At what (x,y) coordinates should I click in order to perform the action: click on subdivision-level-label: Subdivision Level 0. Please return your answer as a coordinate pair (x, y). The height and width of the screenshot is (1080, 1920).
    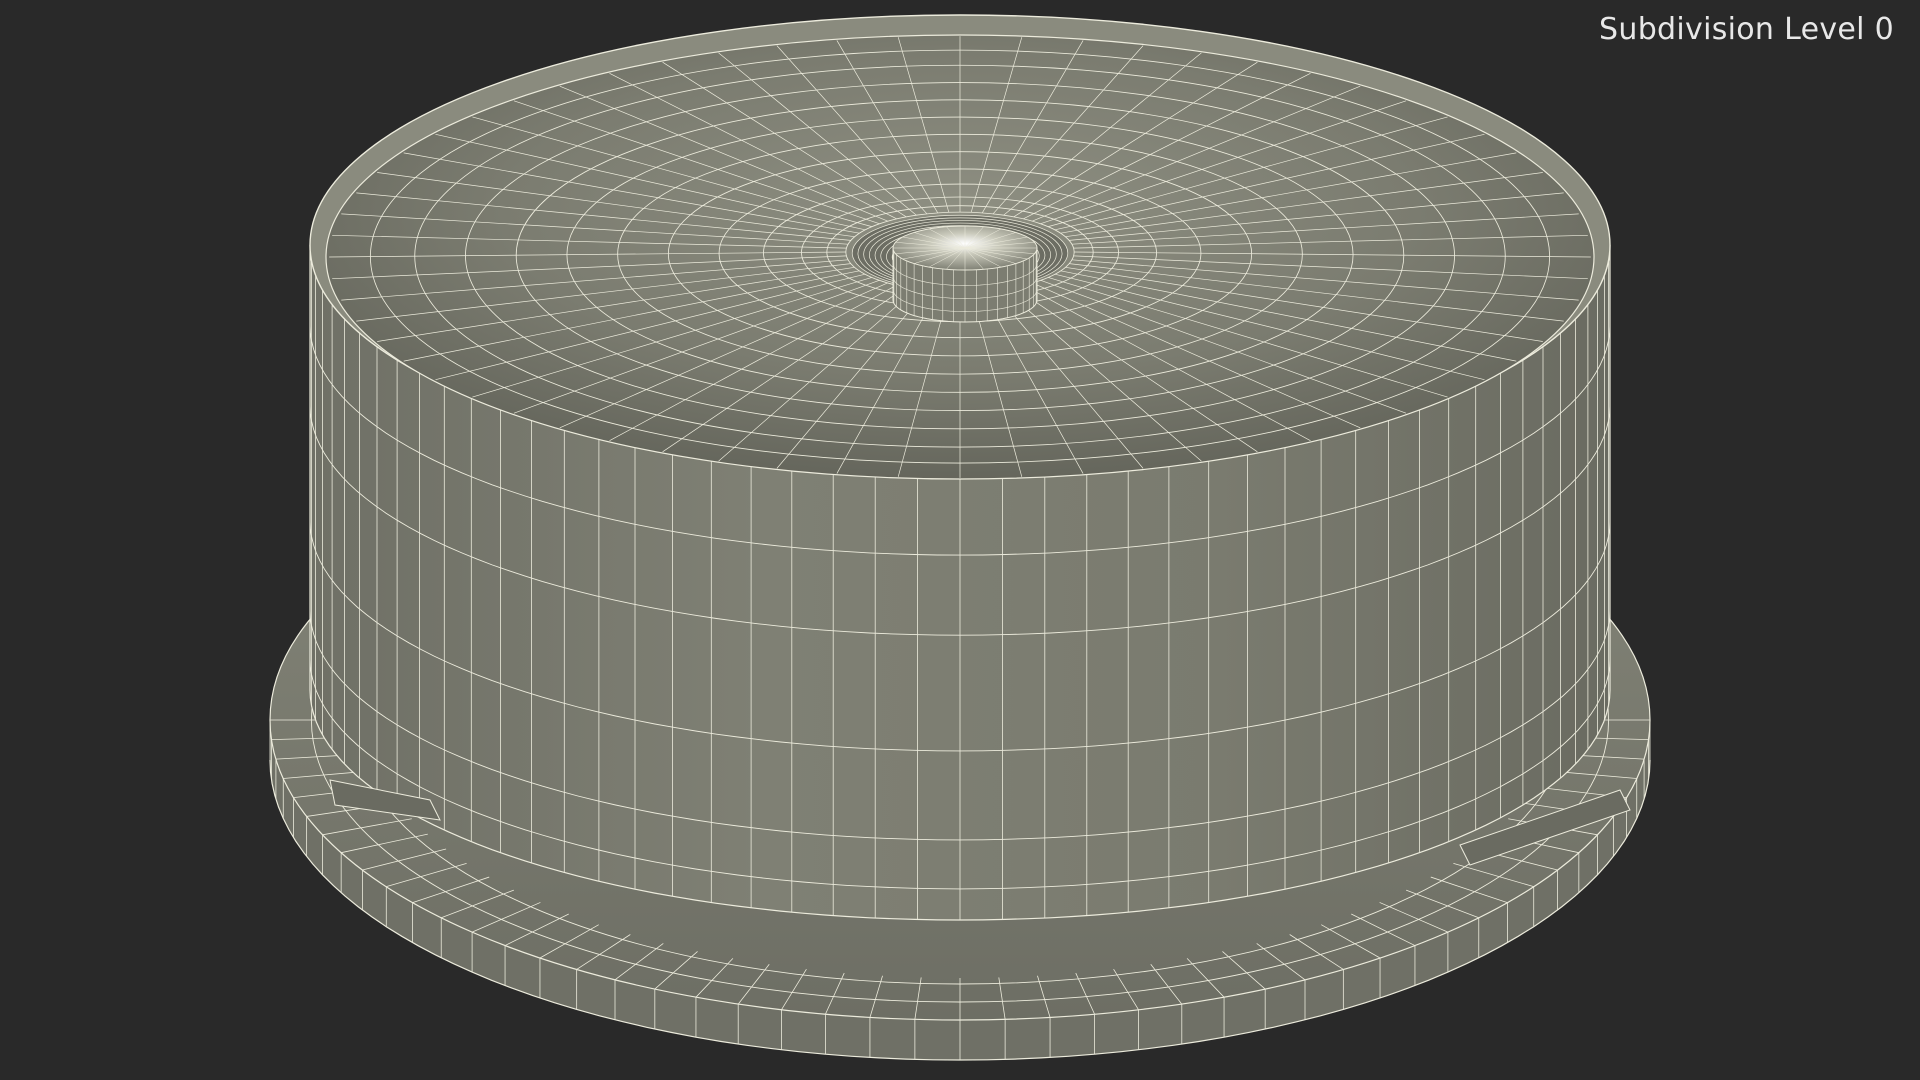
    Looking at the image, I should click on (1746, 29).